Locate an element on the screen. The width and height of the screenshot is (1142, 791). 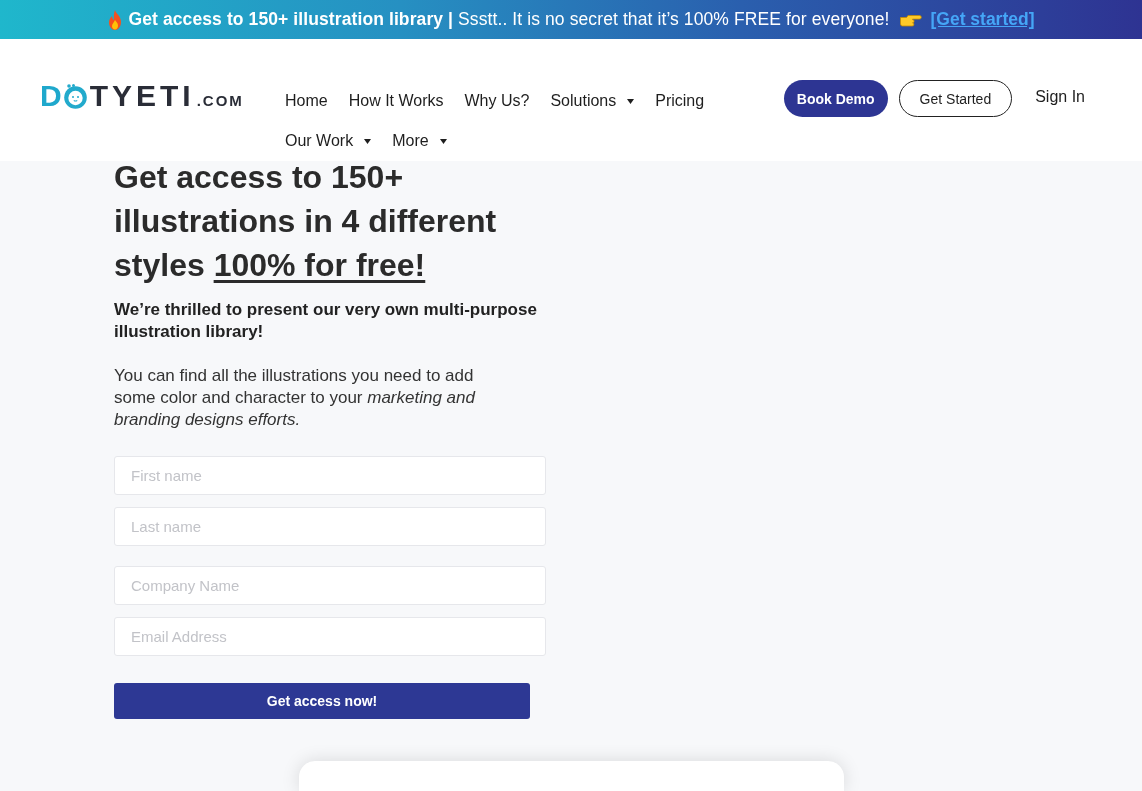
nav-link: Home is located at coordinates (306, 101).